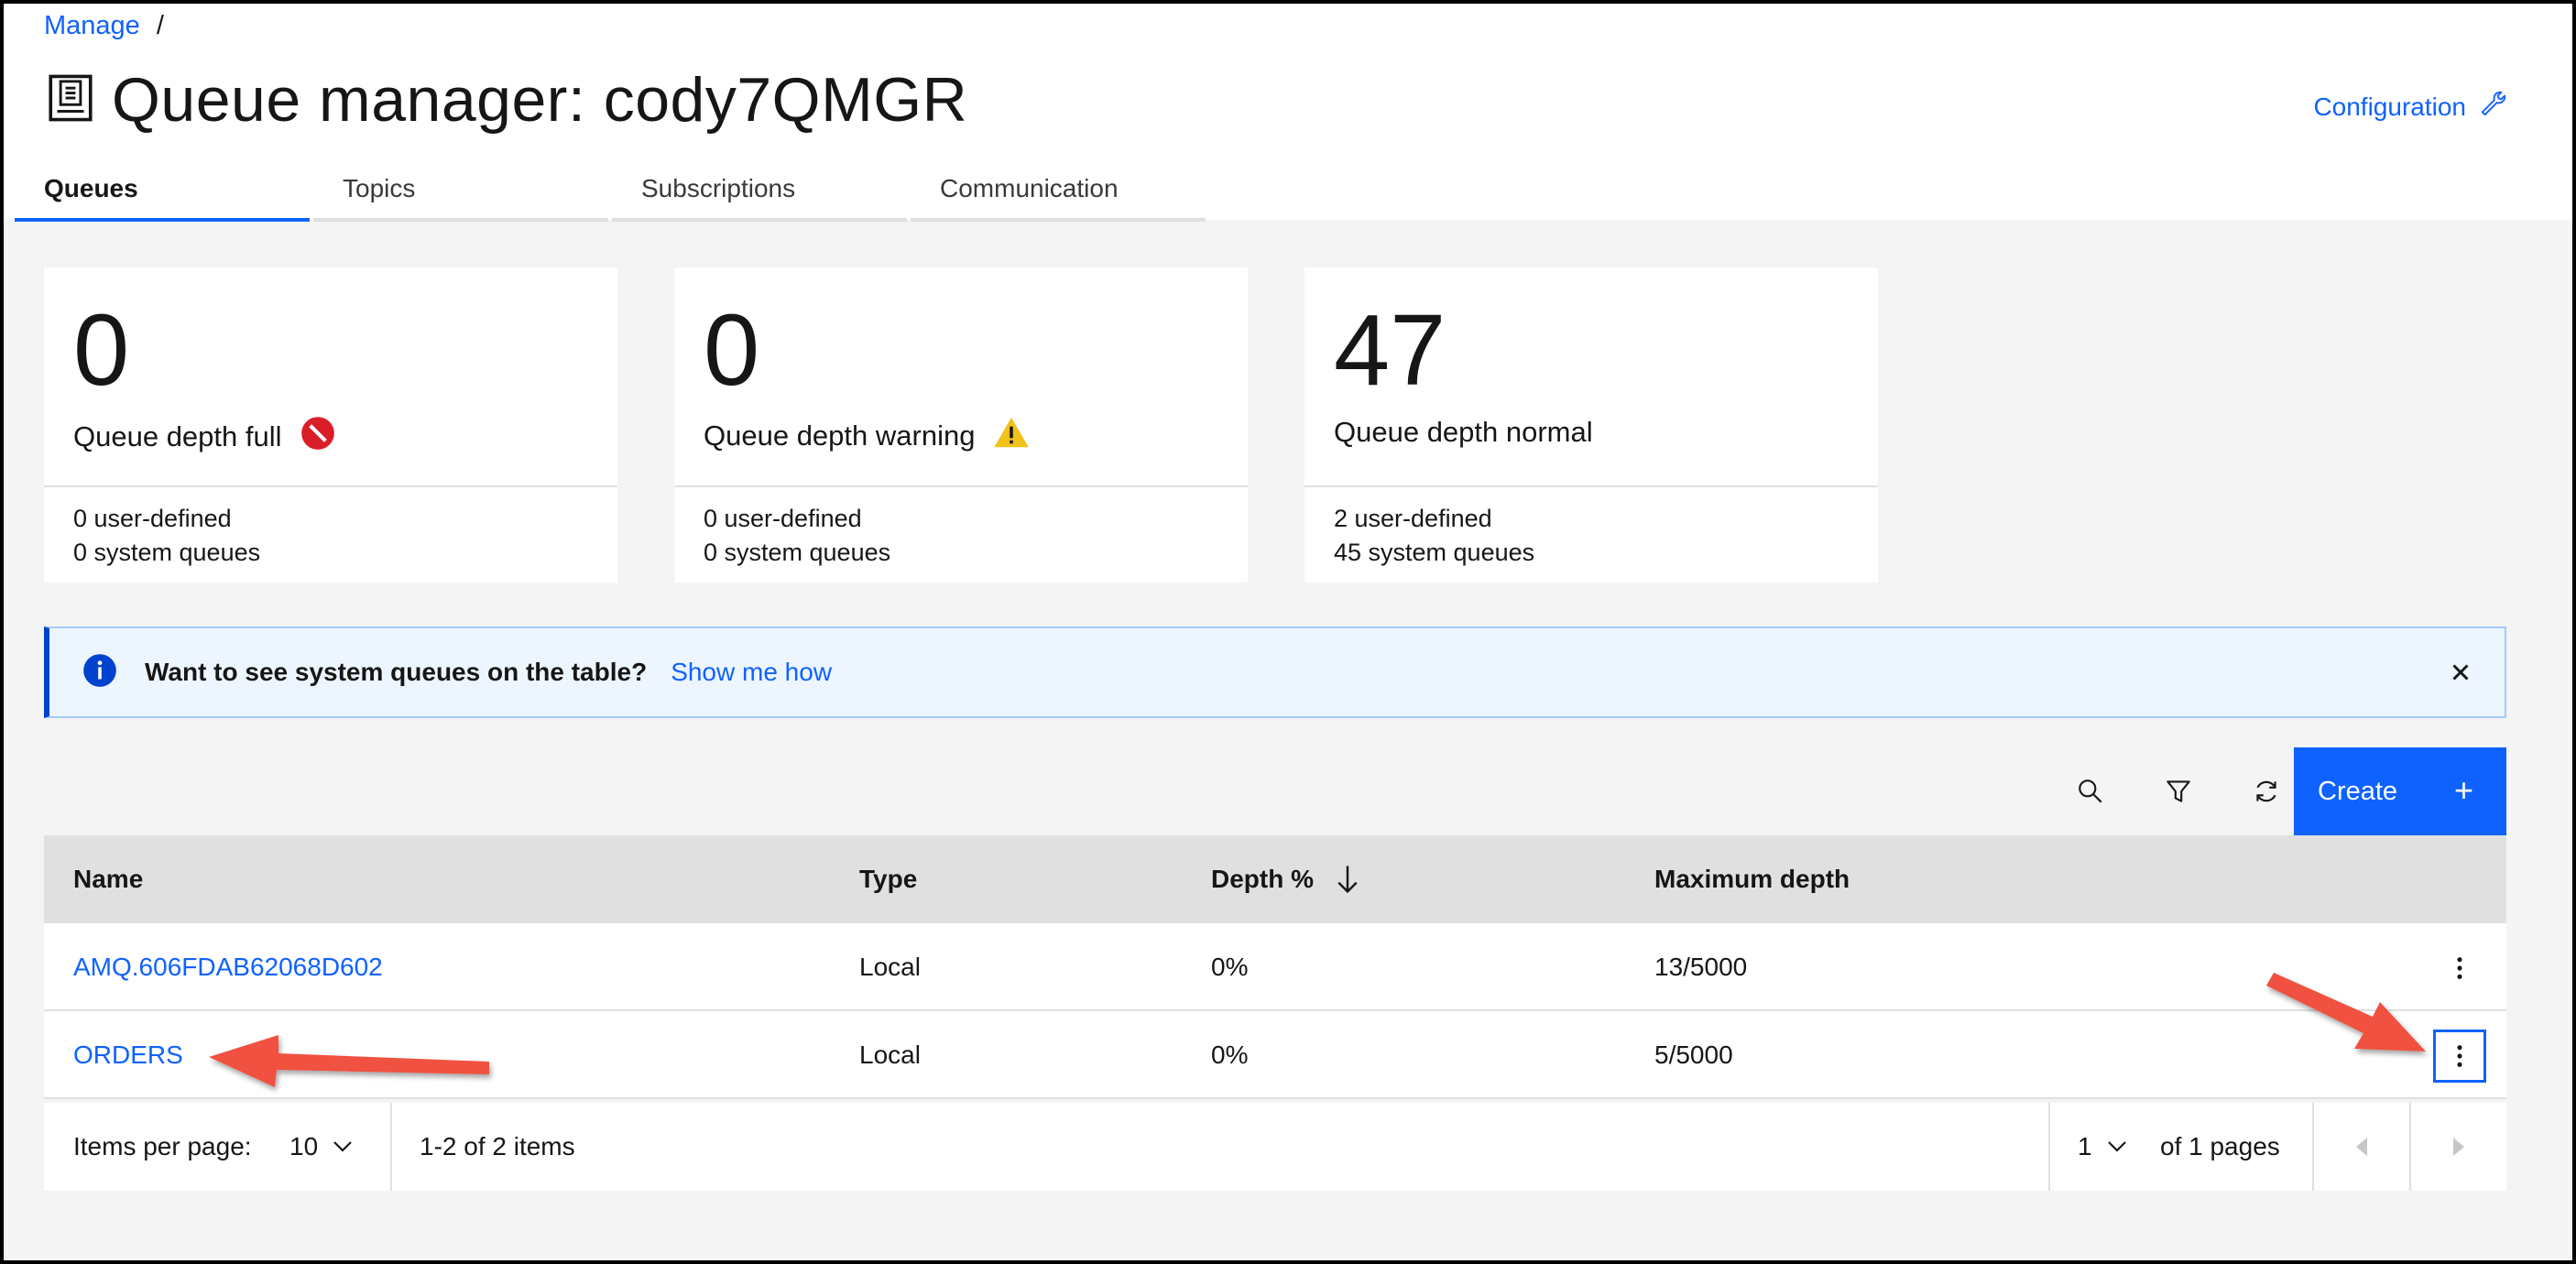  I want to click on caret-right-icon, so click(2459, 1147).